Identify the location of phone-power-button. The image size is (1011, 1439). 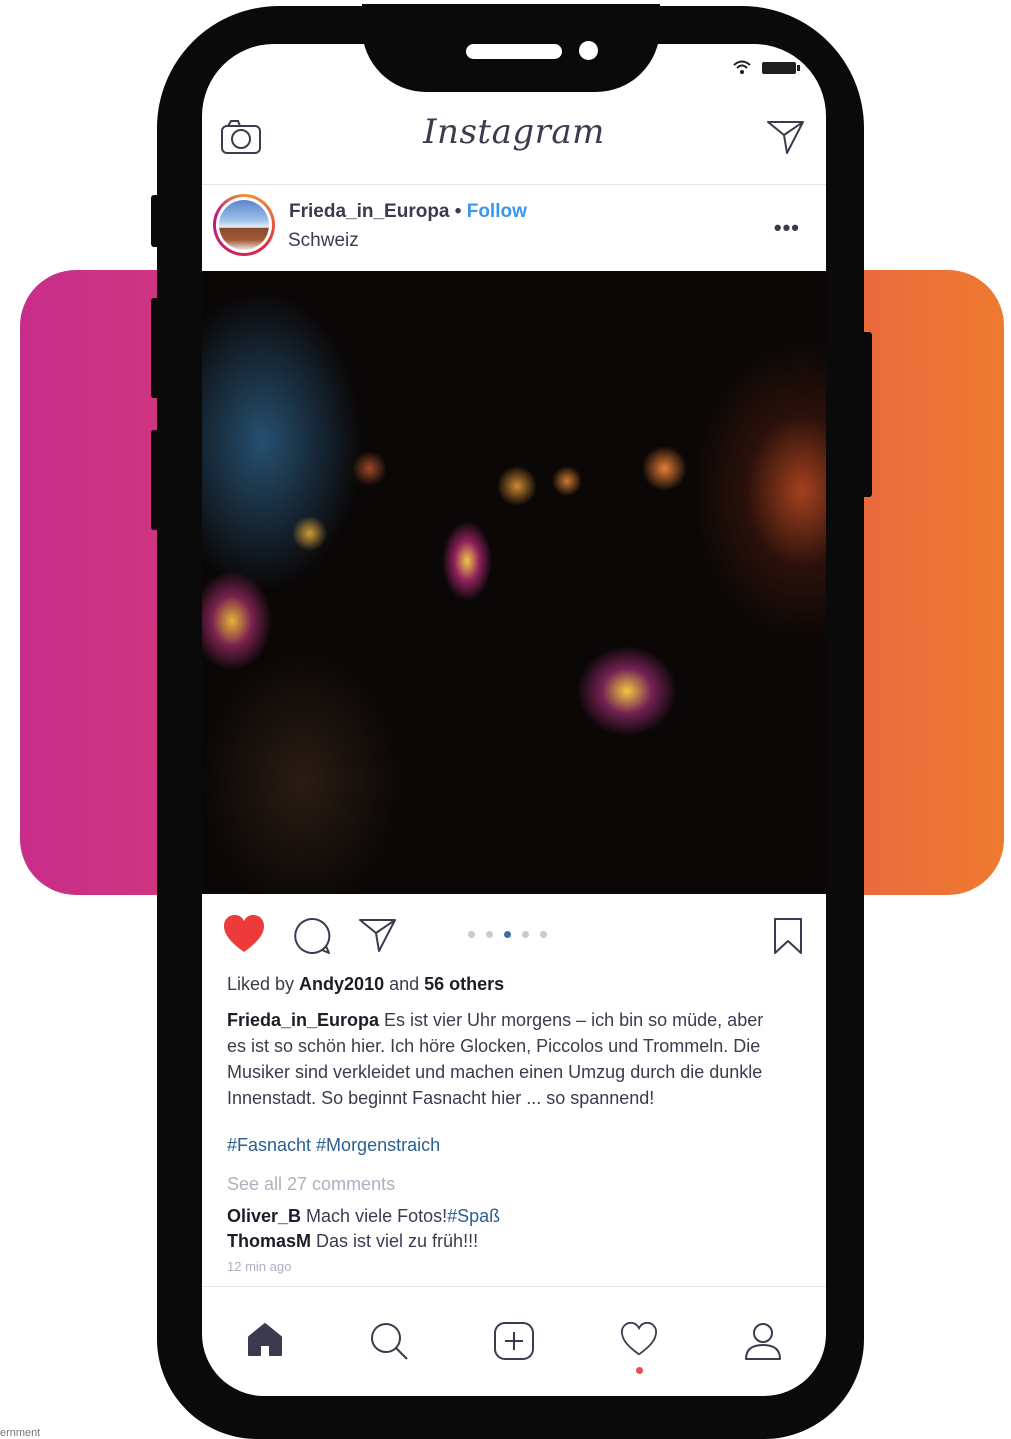
(867, 414).